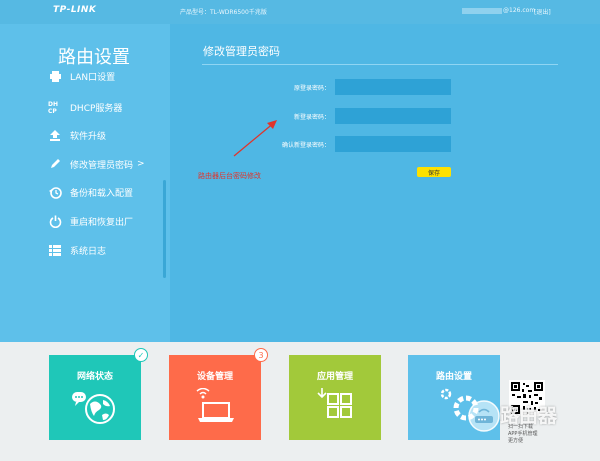  What do you see at coordinates (311, 88) in the screenshot?
I see `old-password-label: 原登录密码：` at bounding box center [311, 88].